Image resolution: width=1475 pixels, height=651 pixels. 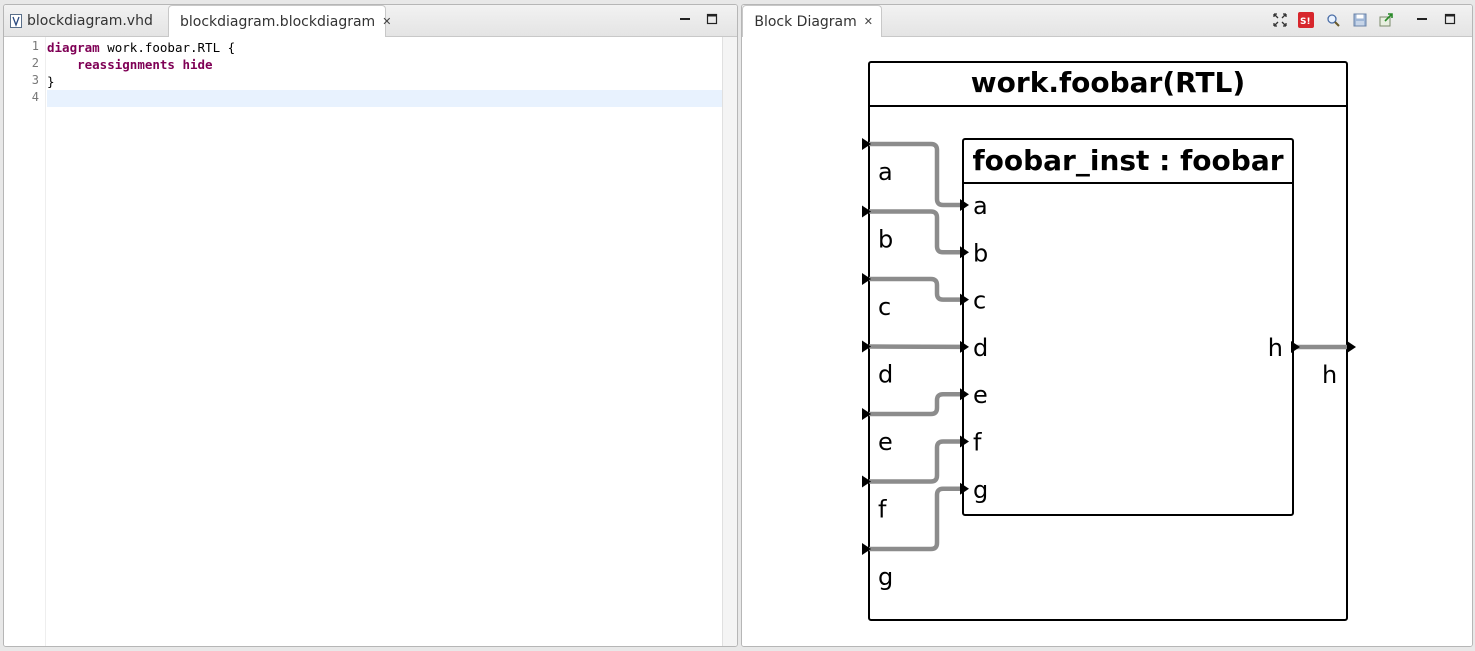 I want to click on outer-port-label-g: g, so click(x=885, y=577).